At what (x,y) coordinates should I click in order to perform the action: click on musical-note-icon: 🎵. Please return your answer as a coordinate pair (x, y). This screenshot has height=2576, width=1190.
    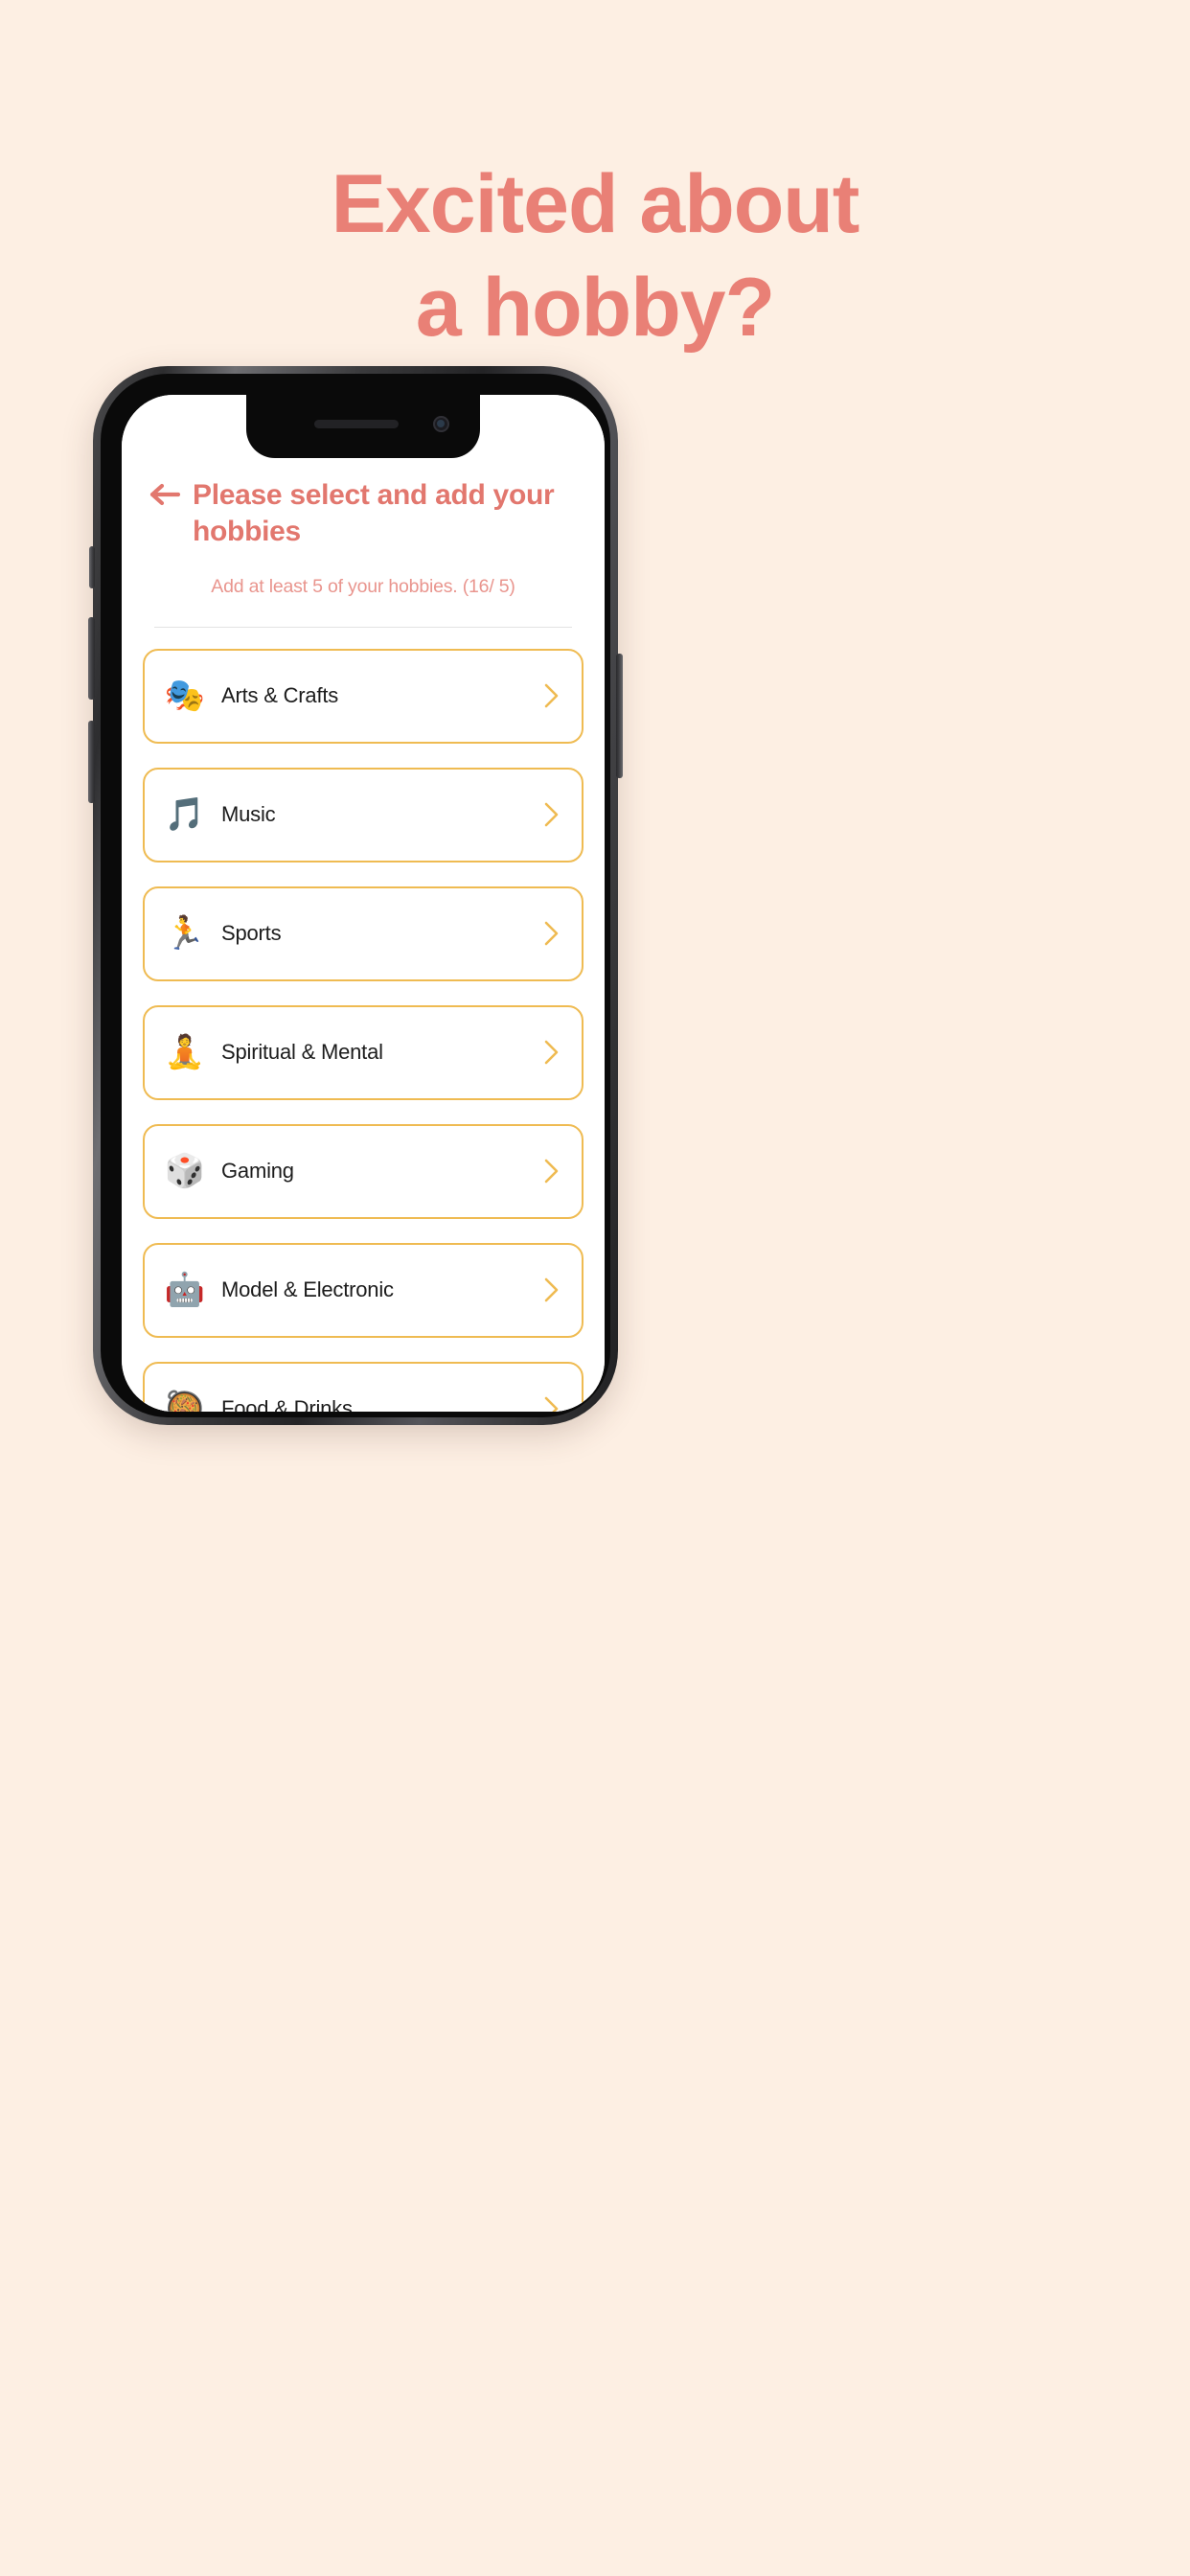
    Looking at the image, I should click on (185, 815).